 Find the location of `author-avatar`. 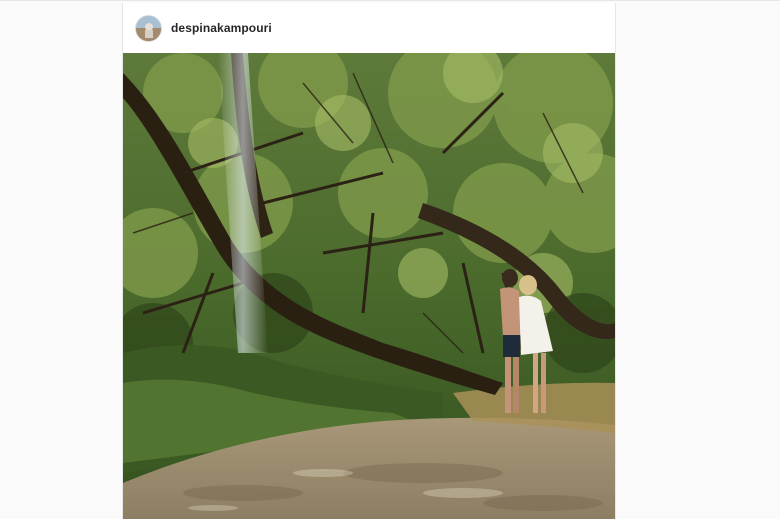

author-avatar is located at coordinates (148, 28).